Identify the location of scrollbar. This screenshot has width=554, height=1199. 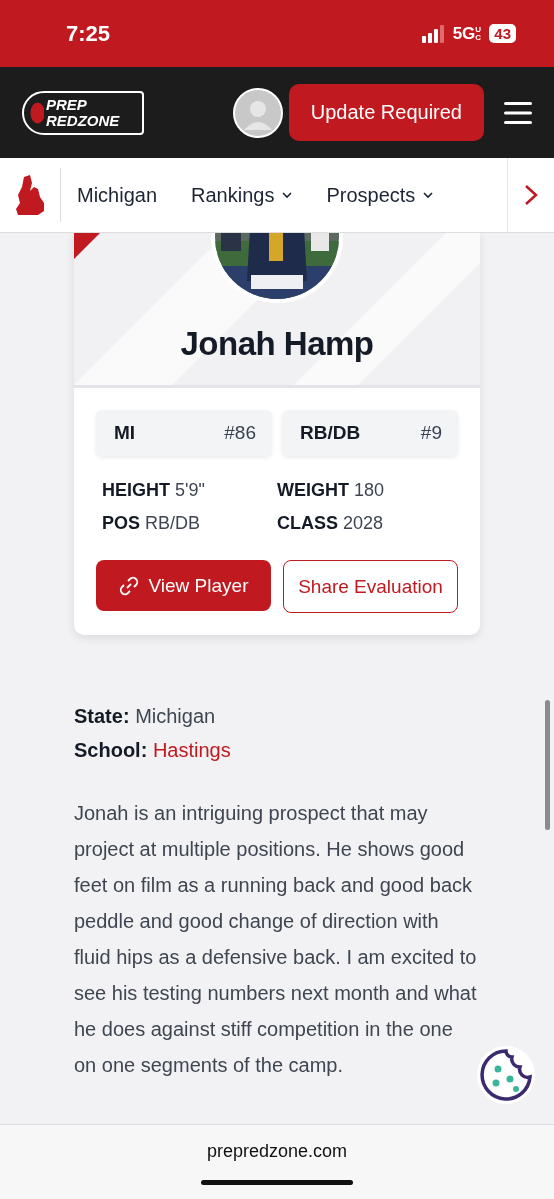
(547, 765).